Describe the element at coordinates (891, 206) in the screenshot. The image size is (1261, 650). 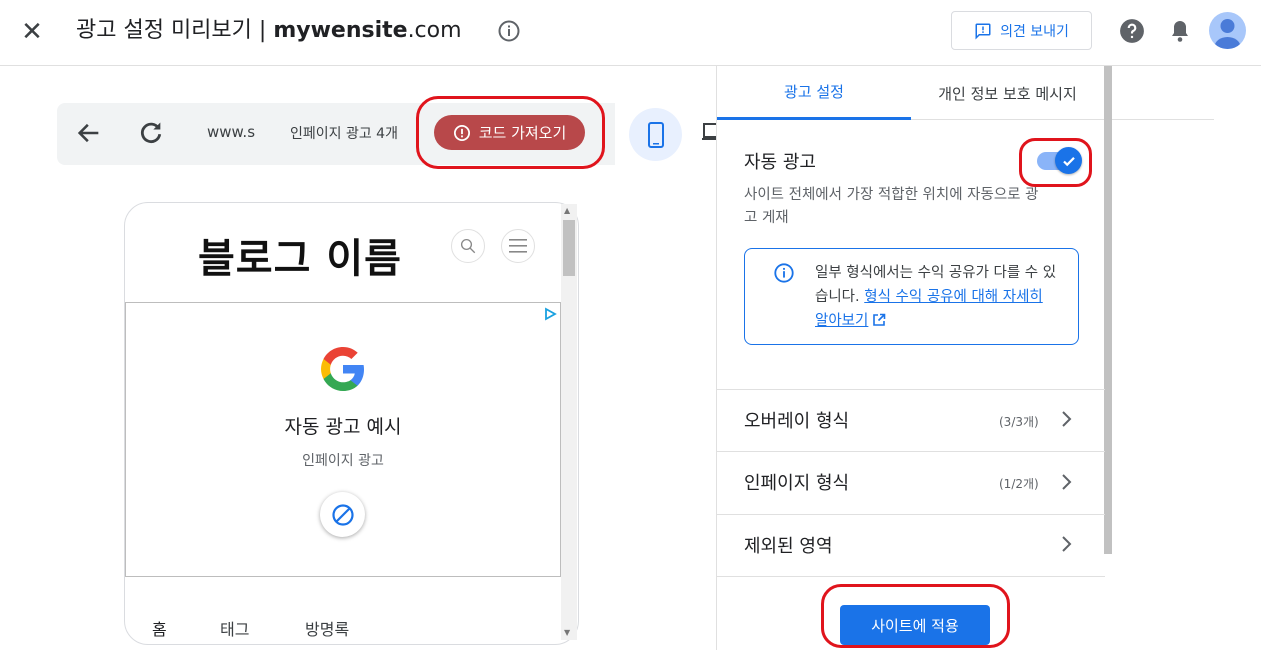
I see `auto-ads-description: 사이트 전체에서 가장 적합한 위치에 자동으로 광고 게재` at that location.